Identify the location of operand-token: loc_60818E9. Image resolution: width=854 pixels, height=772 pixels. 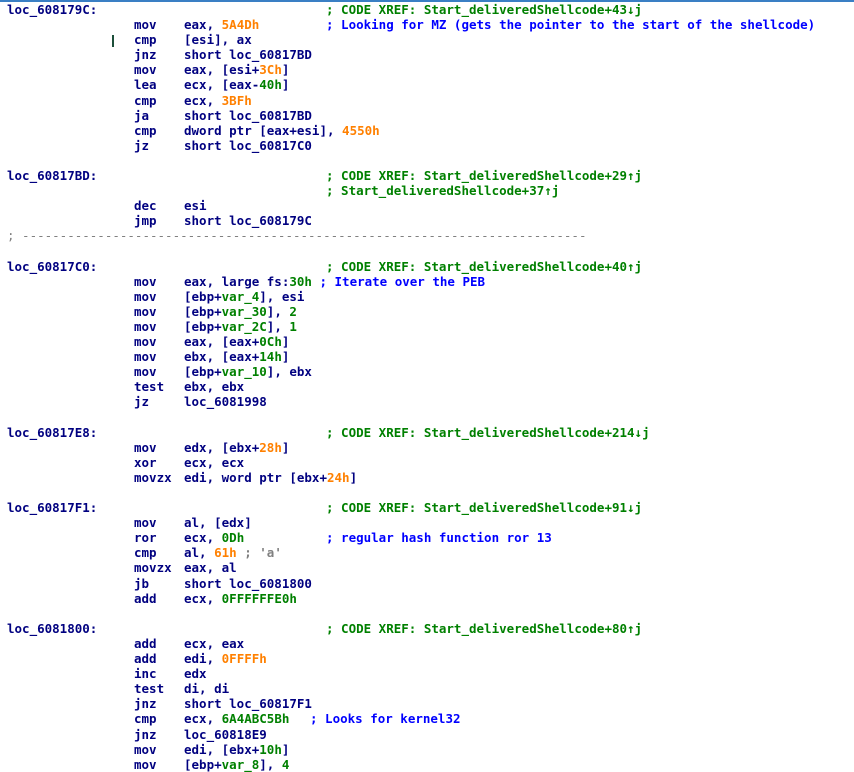
(225, 734).